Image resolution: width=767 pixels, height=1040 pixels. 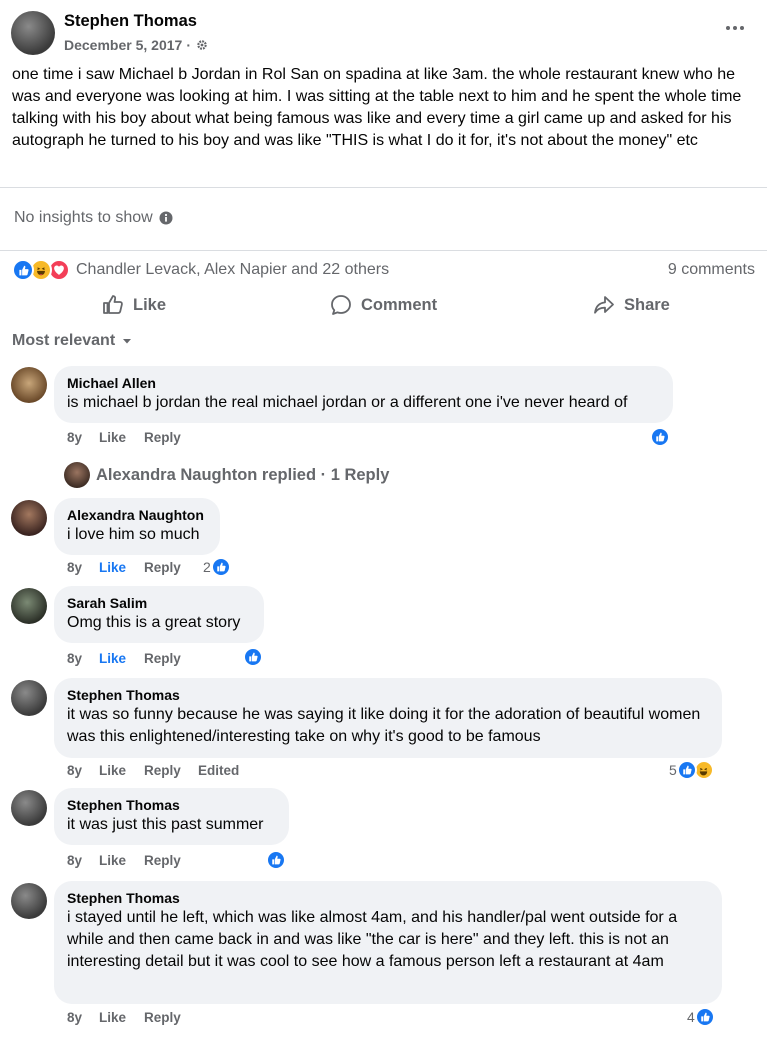 I want to click on post-author-avatar, so click(x=33, y=33).